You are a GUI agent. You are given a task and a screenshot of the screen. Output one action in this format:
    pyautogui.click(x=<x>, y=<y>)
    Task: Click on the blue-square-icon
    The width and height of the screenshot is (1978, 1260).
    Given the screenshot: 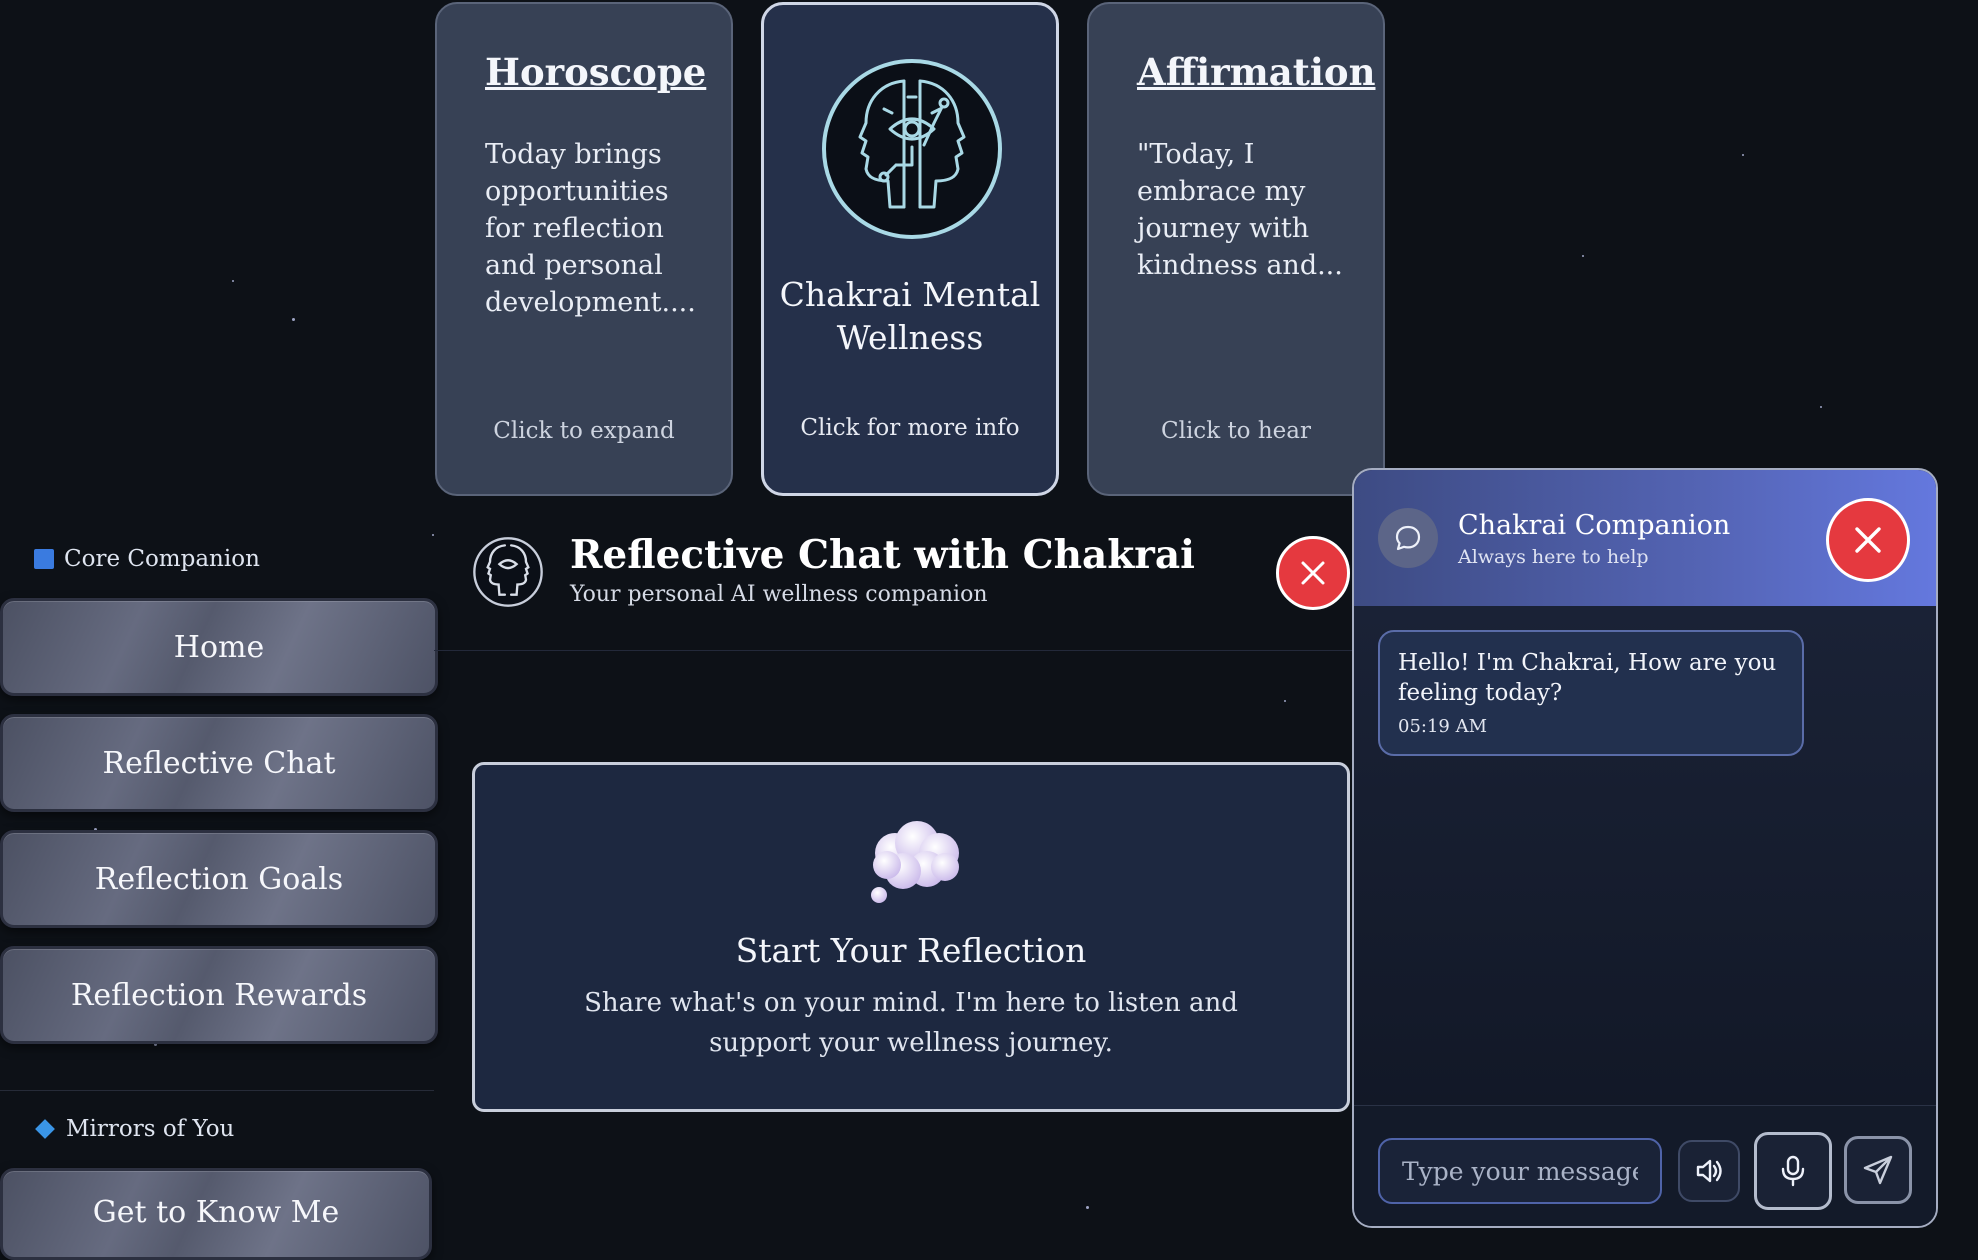 What is the action you would take?
    pyautogui.click(x=44, y=559)
    